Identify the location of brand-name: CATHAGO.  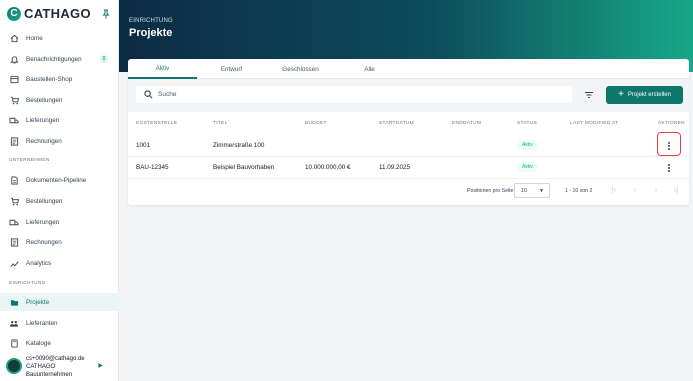
(57, 13).